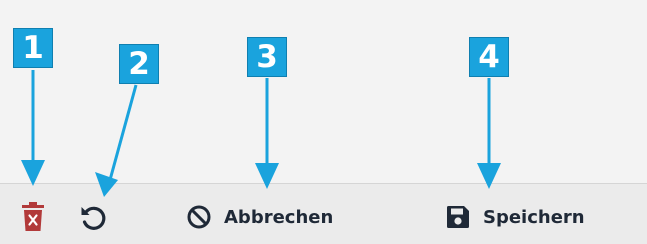 This screenshot has height=244, width=647. I want to click on floppy-disk-icon, so click(458, 217).